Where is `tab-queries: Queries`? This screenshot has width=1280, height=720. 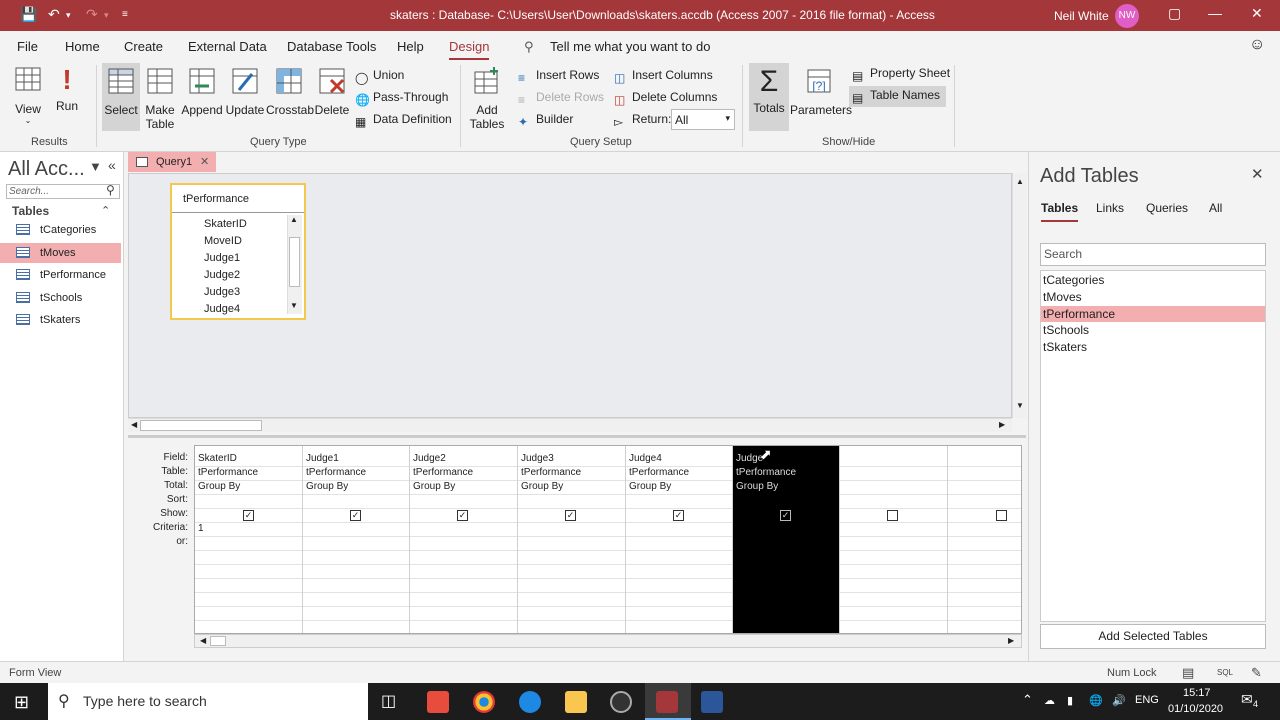 tab-queries: Queries is located at coordinates (1167, 208).